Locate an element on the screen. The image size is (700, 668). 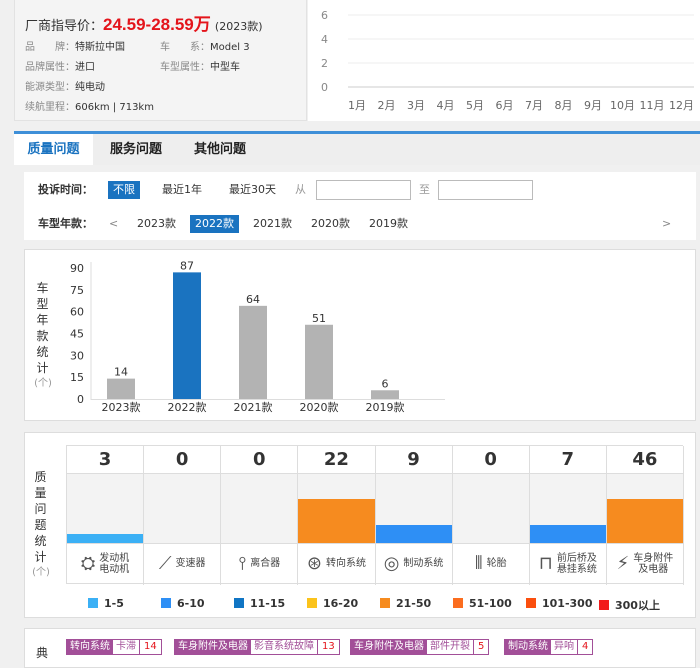
quality-label: ⦀ 轮胎 is located at coordinates (491, 563).